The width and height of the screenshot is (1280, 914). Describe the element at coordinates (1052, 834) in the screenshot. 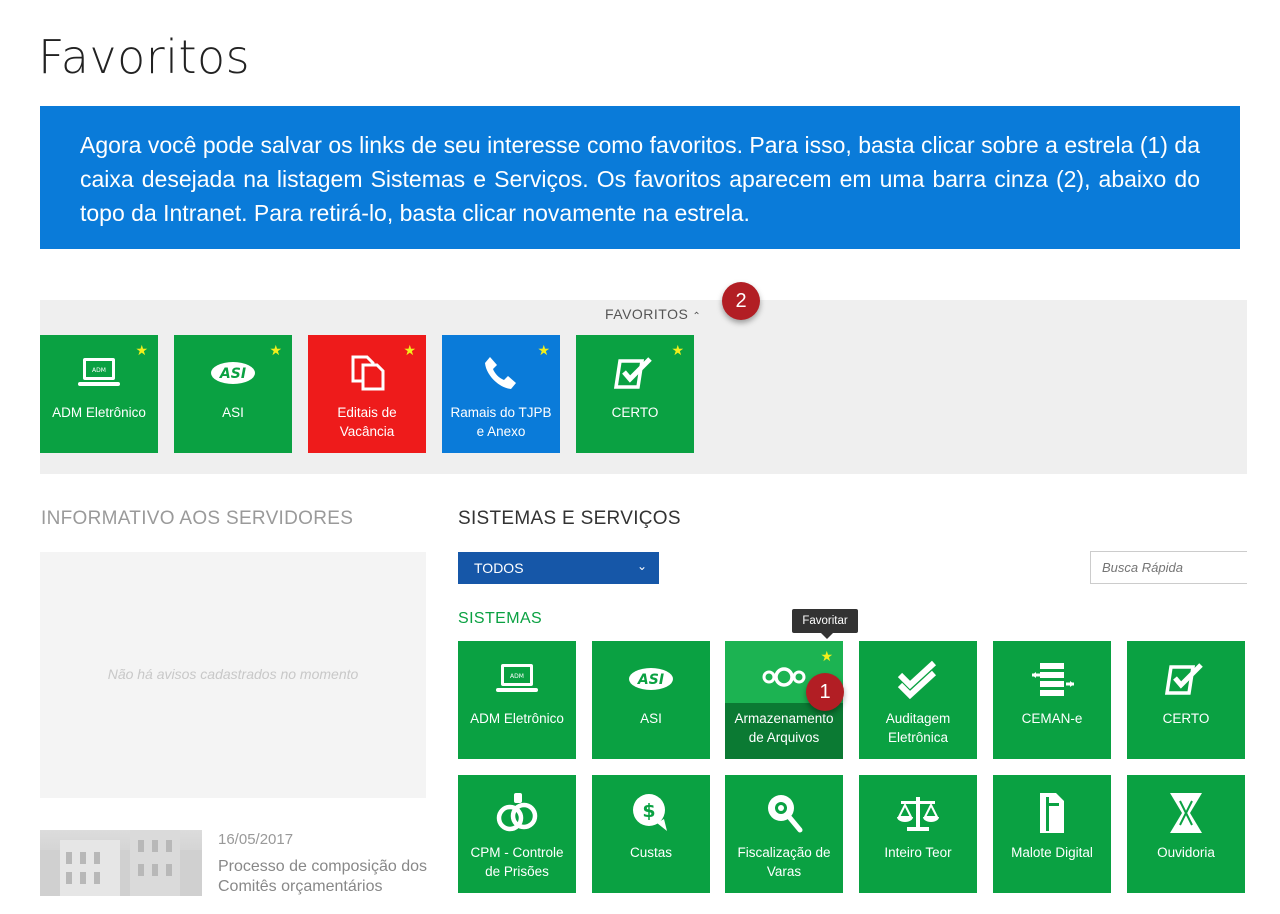

I see `system-tile-malote-digital: Malote Digital` at that location.